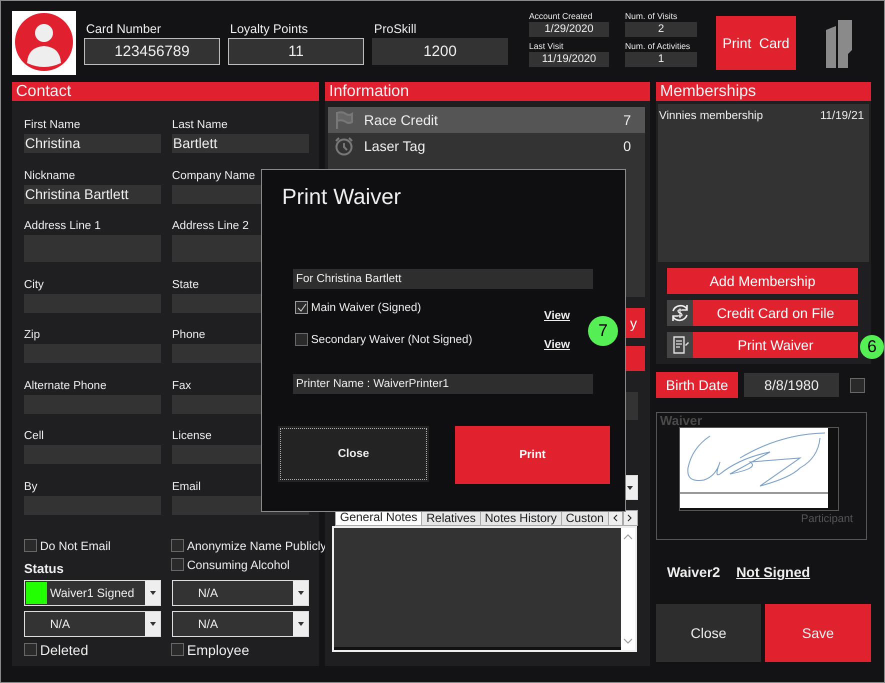 This screenshot has height=683, width=885. I want to click on field-label: Phone, so click(189, 336).